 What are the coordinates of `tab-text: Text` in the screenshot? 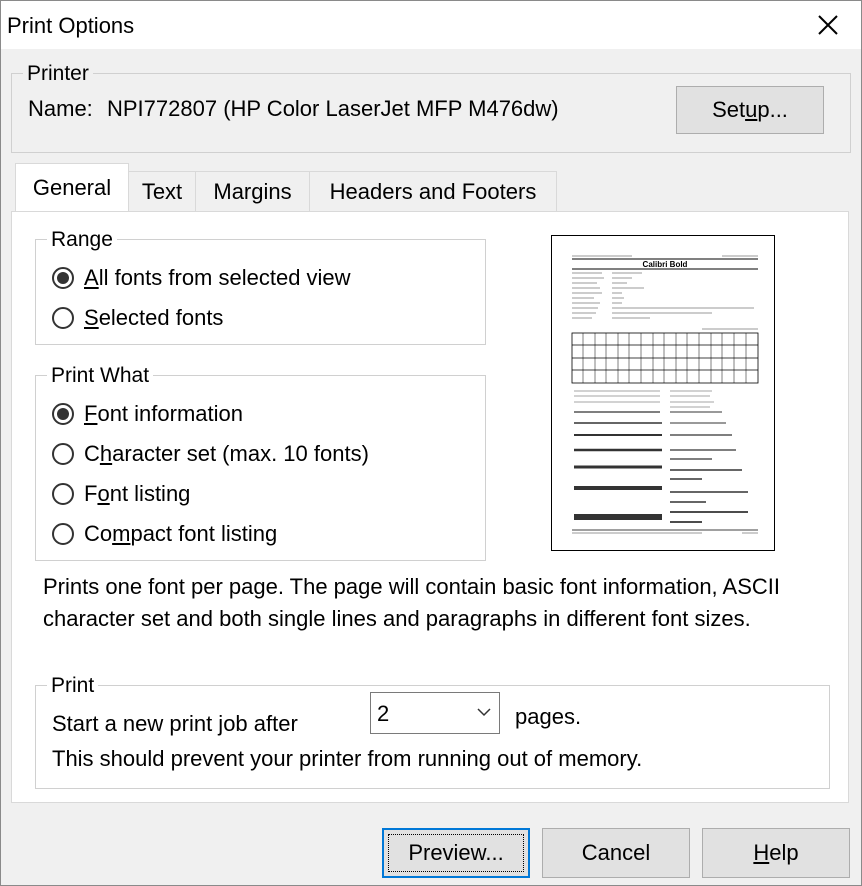 It's located at (162, 191).